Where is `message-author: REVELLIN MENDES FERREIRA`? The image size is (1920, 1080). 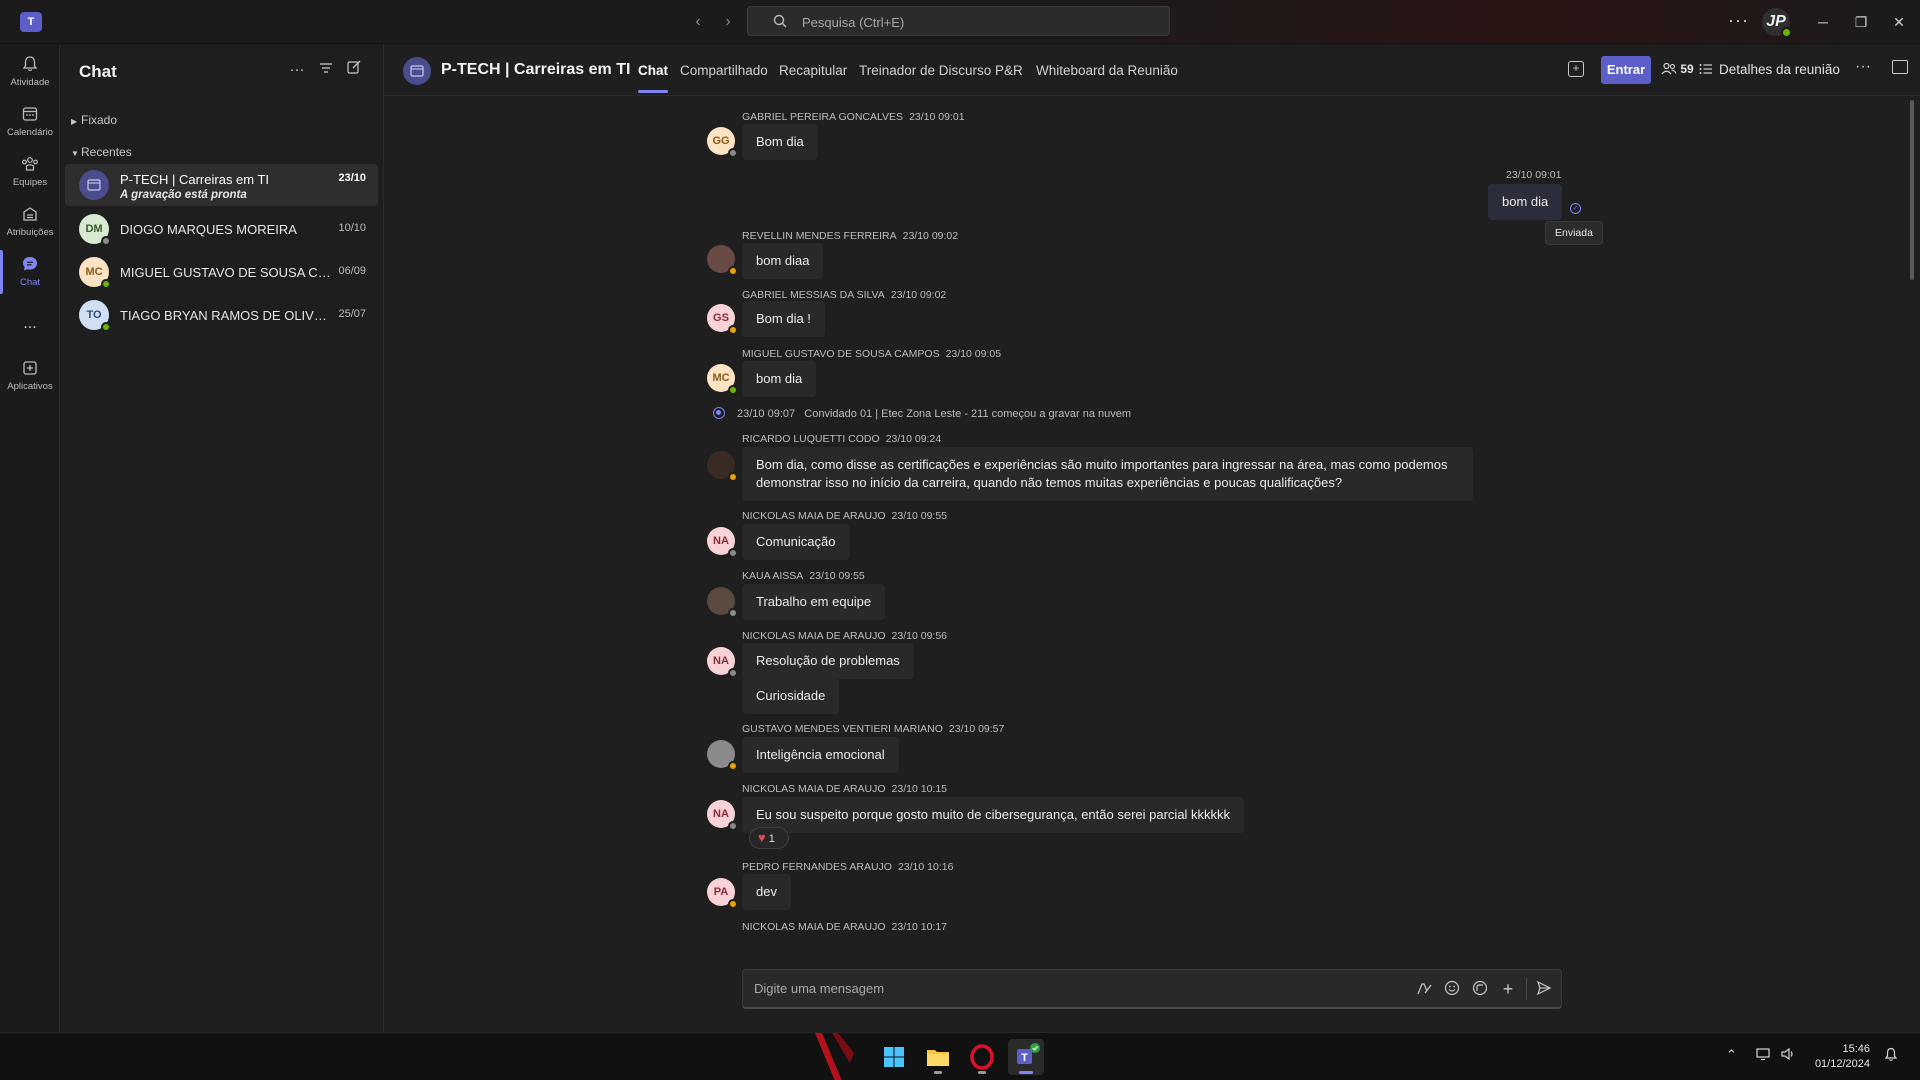 message-author: REVELLIN MENDES FERREIRA is located at coordinates (819, 236).